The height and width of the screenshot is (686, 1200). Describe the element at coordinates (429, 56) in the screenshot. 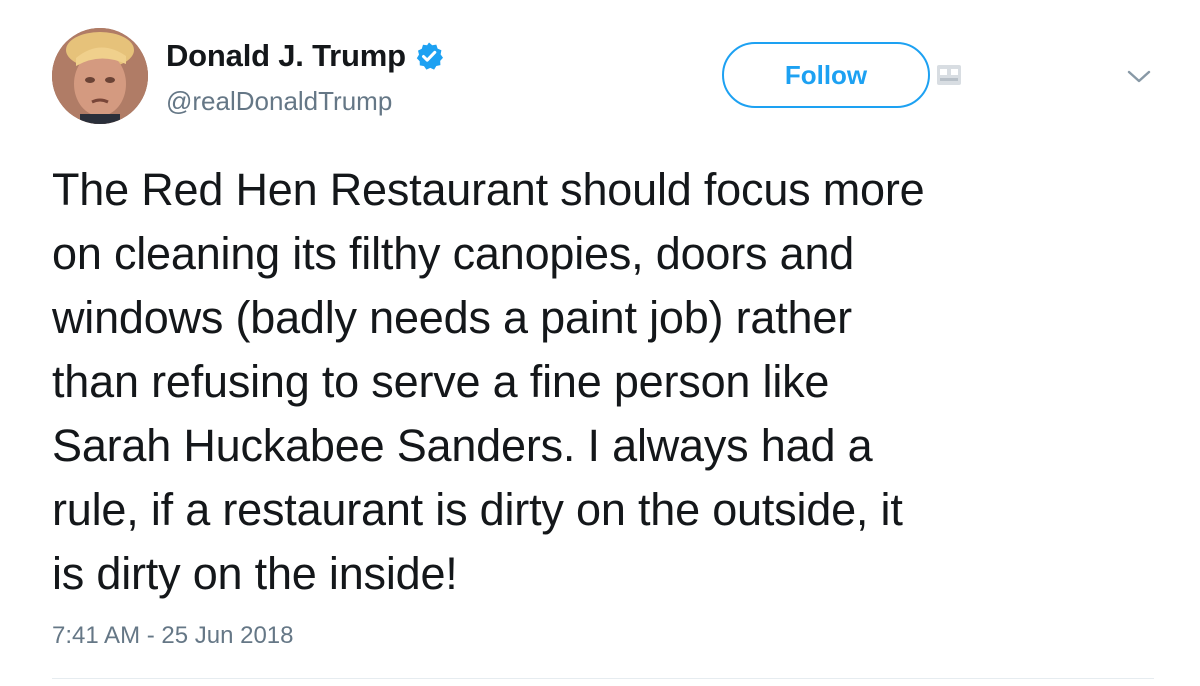

I see `verified-badge-icon` at that location.